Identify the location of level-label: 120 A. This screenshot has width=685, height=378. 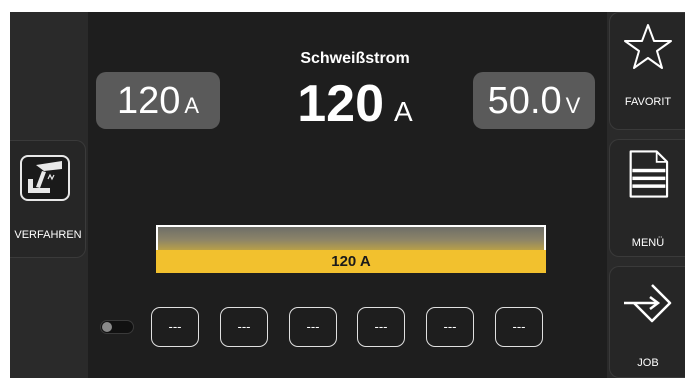
(351, 261).